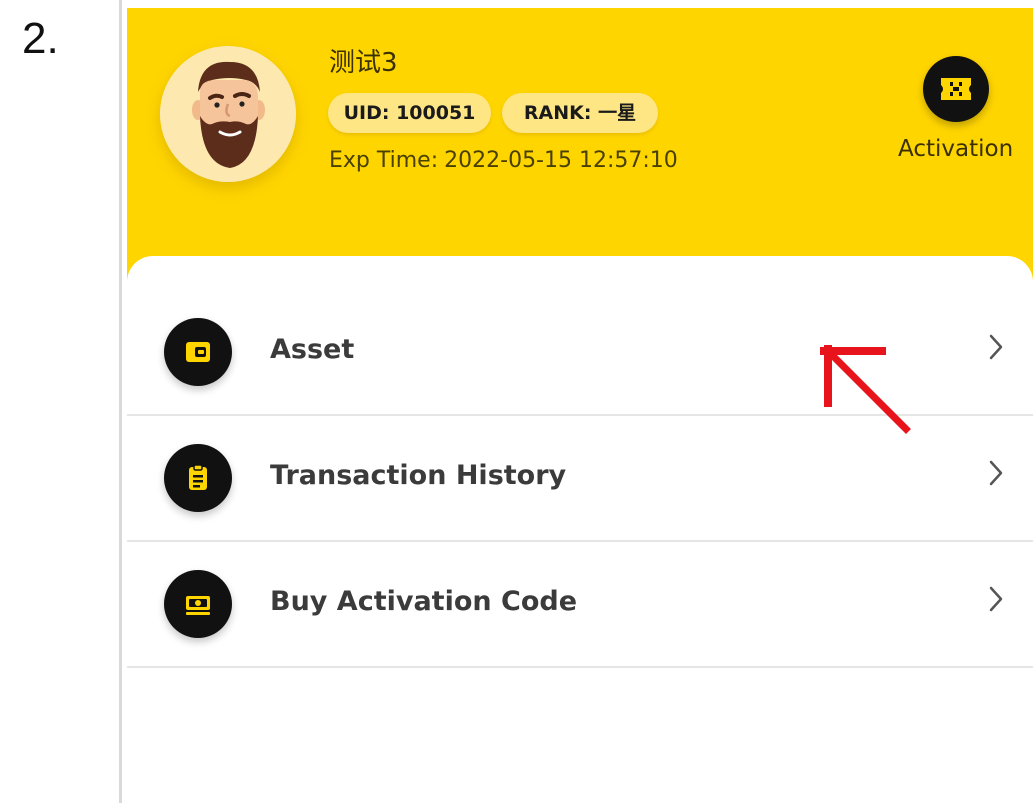  Describe the element at coordinates (580, 605) in the screenshot. I see `menu-item-buy-activation-code: Buy Activation Code` at that location.